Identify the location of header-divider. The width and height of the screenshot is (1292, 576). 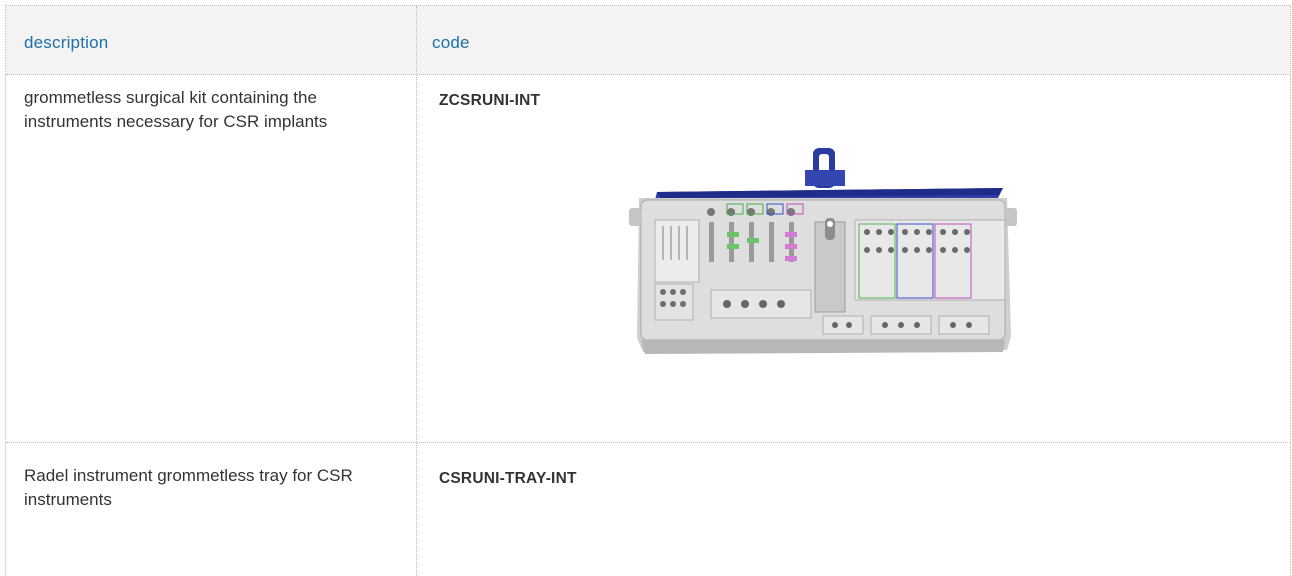
(648, 74).